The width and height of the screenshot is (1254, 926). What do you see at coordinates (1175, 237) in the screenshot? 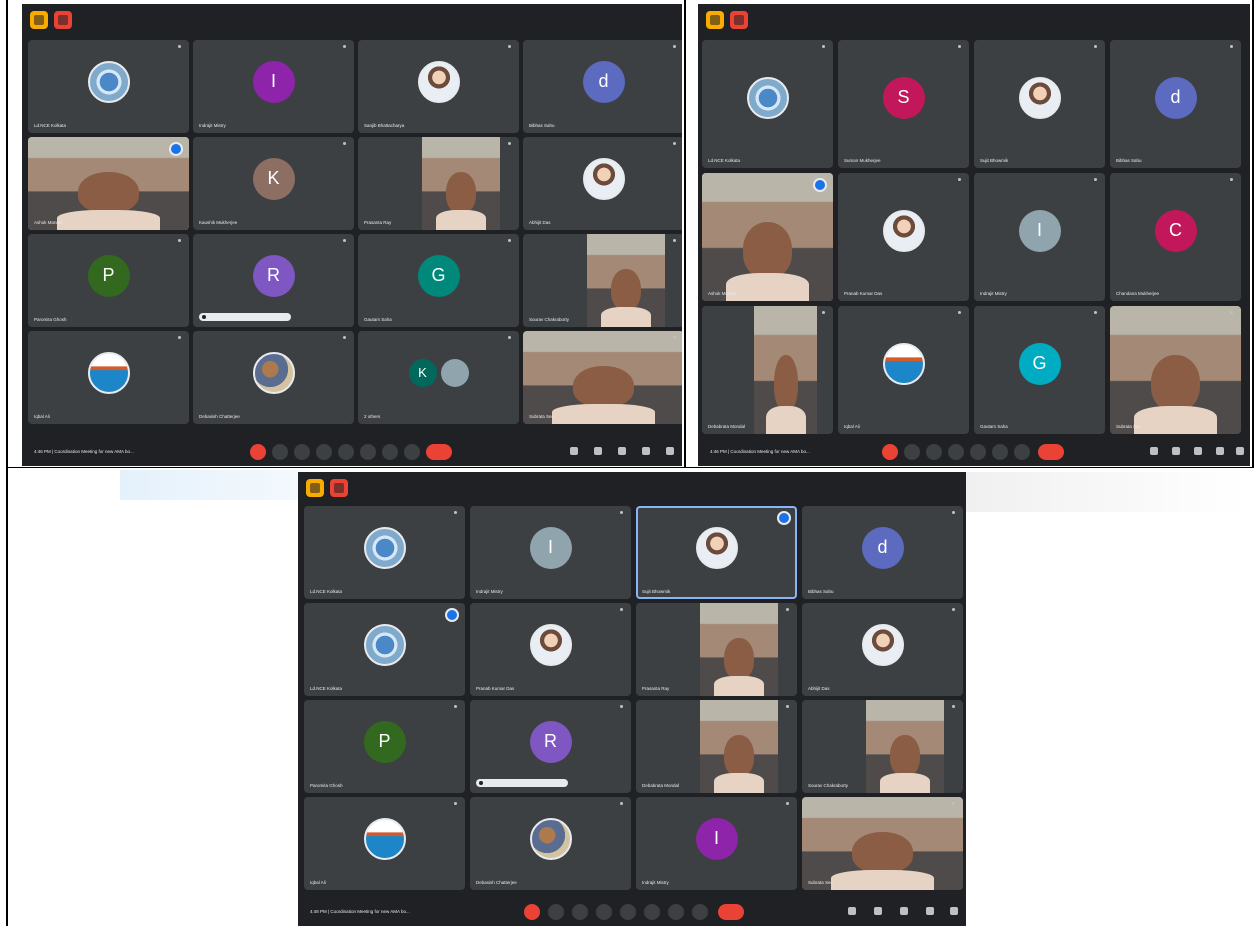
I see `participant-tile: C Chandana Mukherjee` at bounding box center [1175, 237].